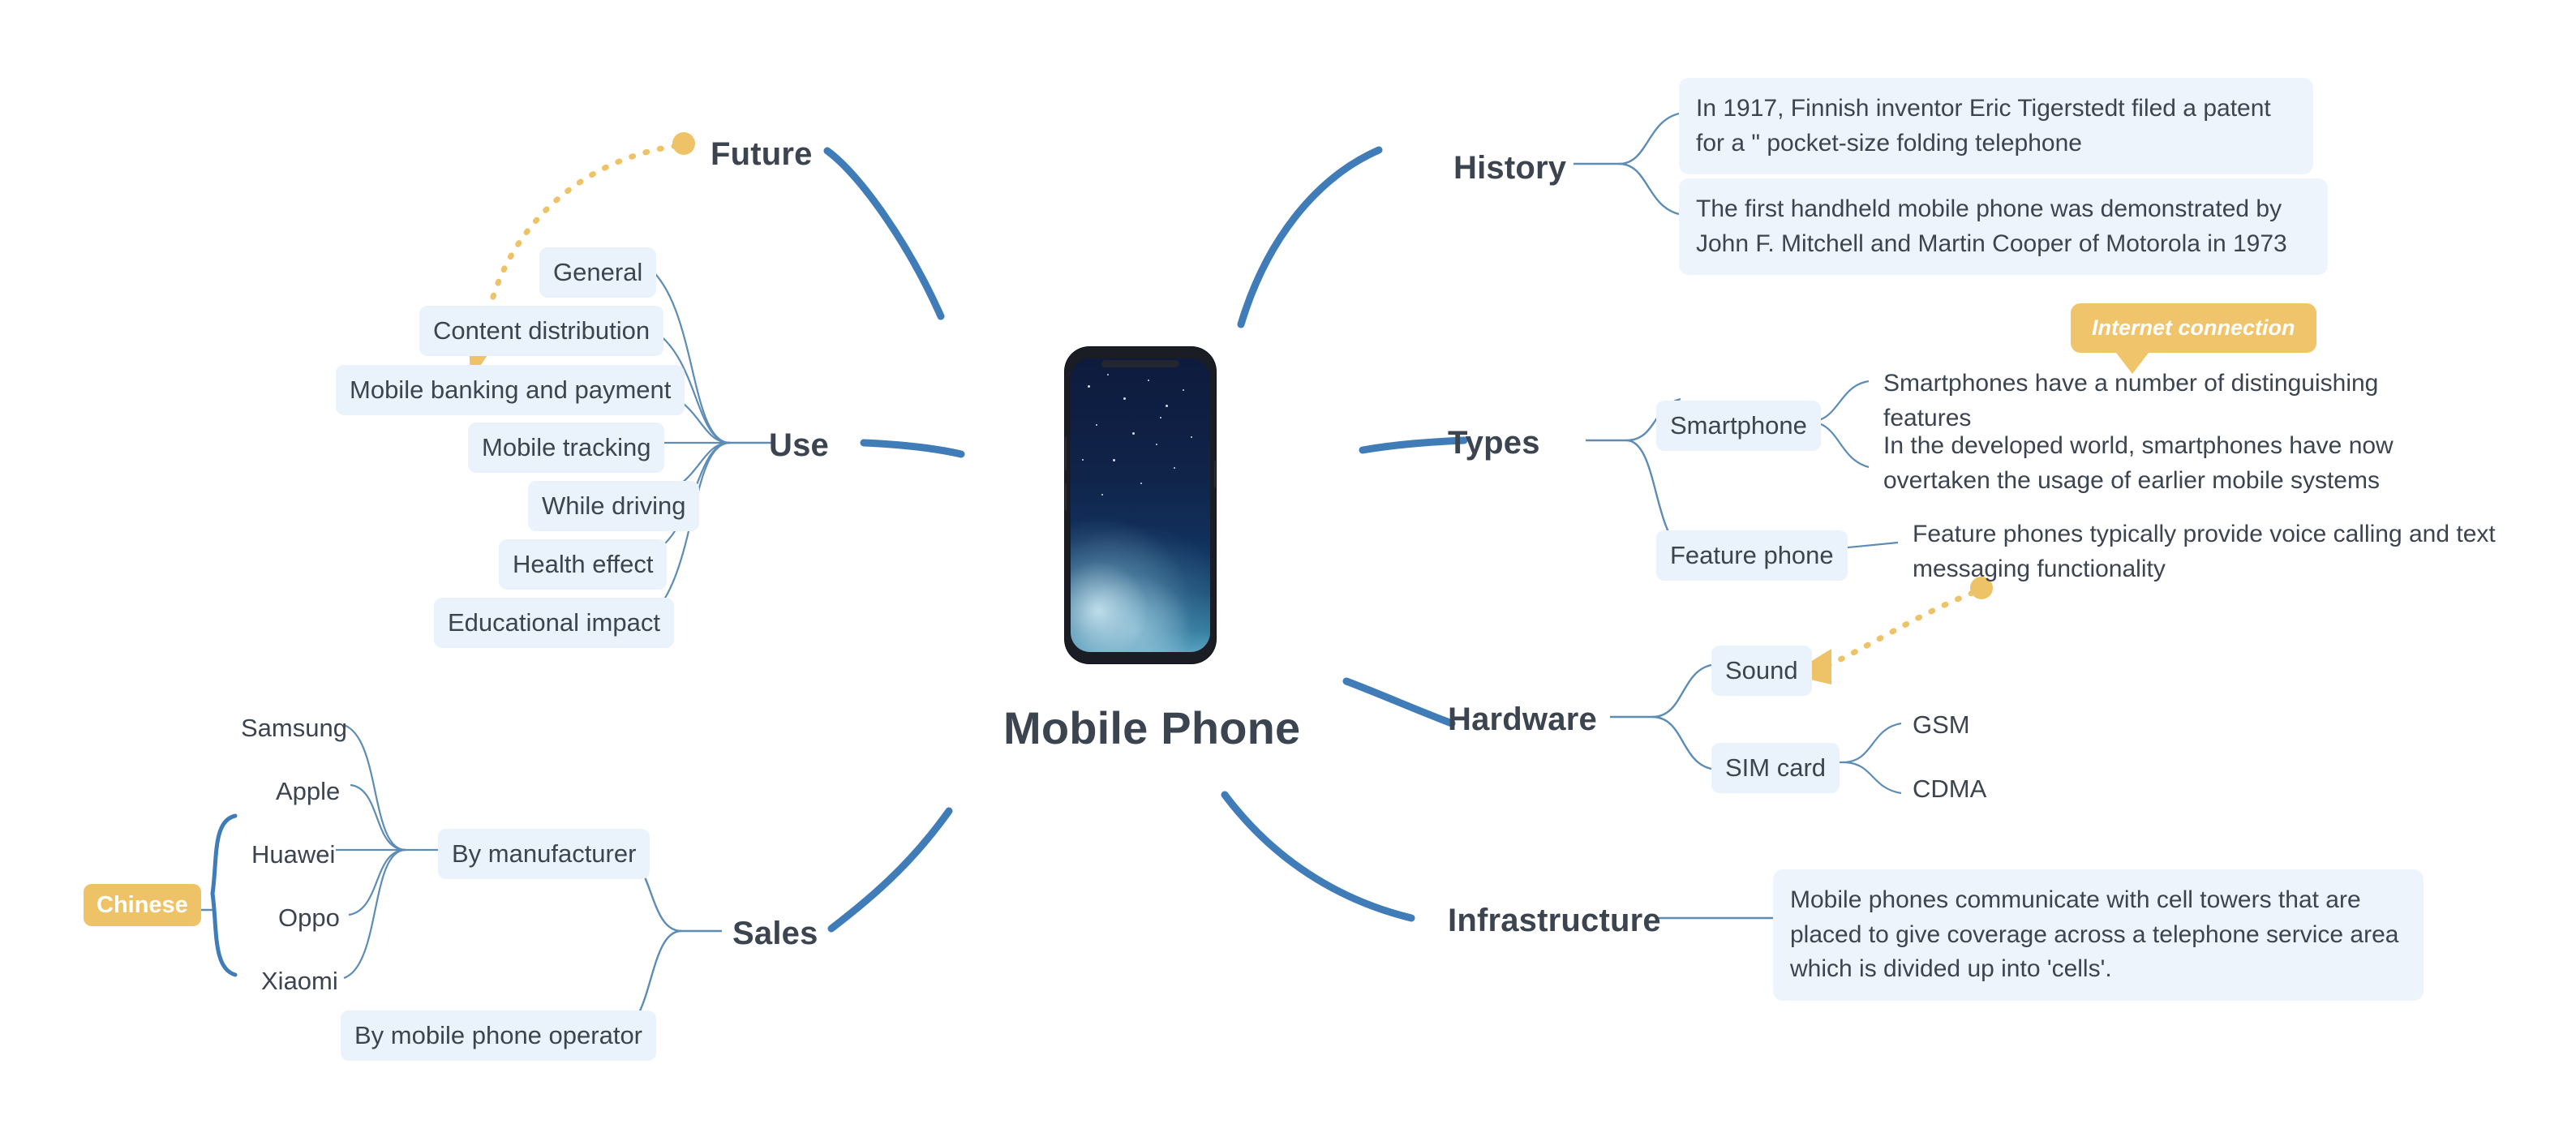  What do you see at coordinates (1310, 237) in the screenshot?
I see `trunk-history` at bounding box center [1310, 237].